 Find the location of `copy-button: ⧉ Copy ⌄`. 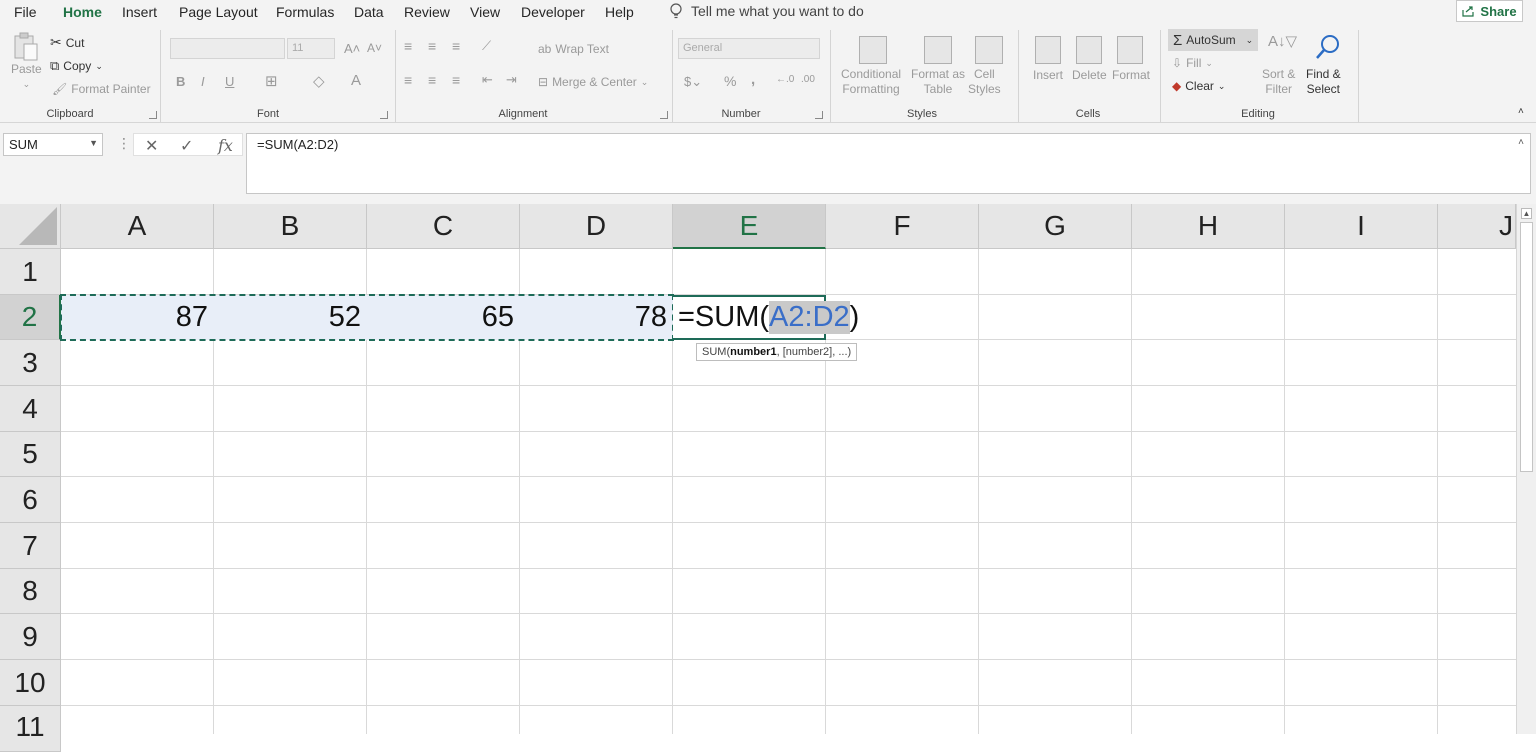

copy-button: ⧉ Copy ⌄ is located at coordinates (76, 66).